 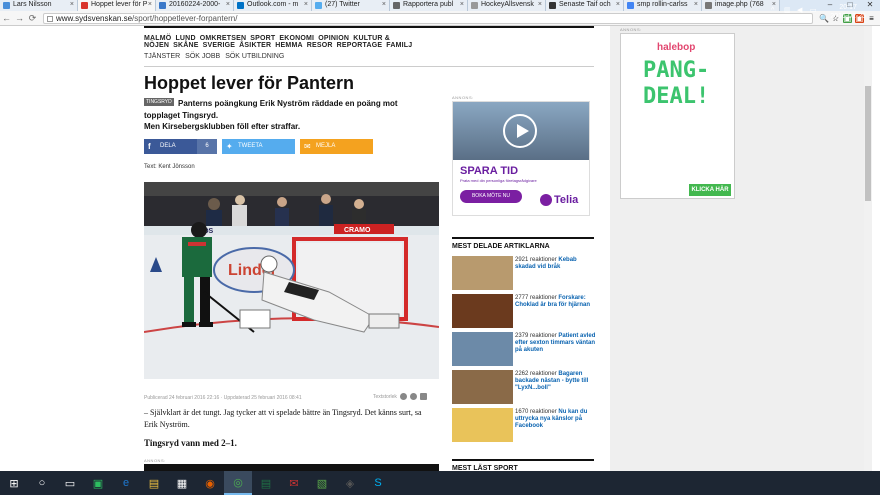 I want to click on browser-tab: smp rollin-carlss ×, so click(x=663, y=5).